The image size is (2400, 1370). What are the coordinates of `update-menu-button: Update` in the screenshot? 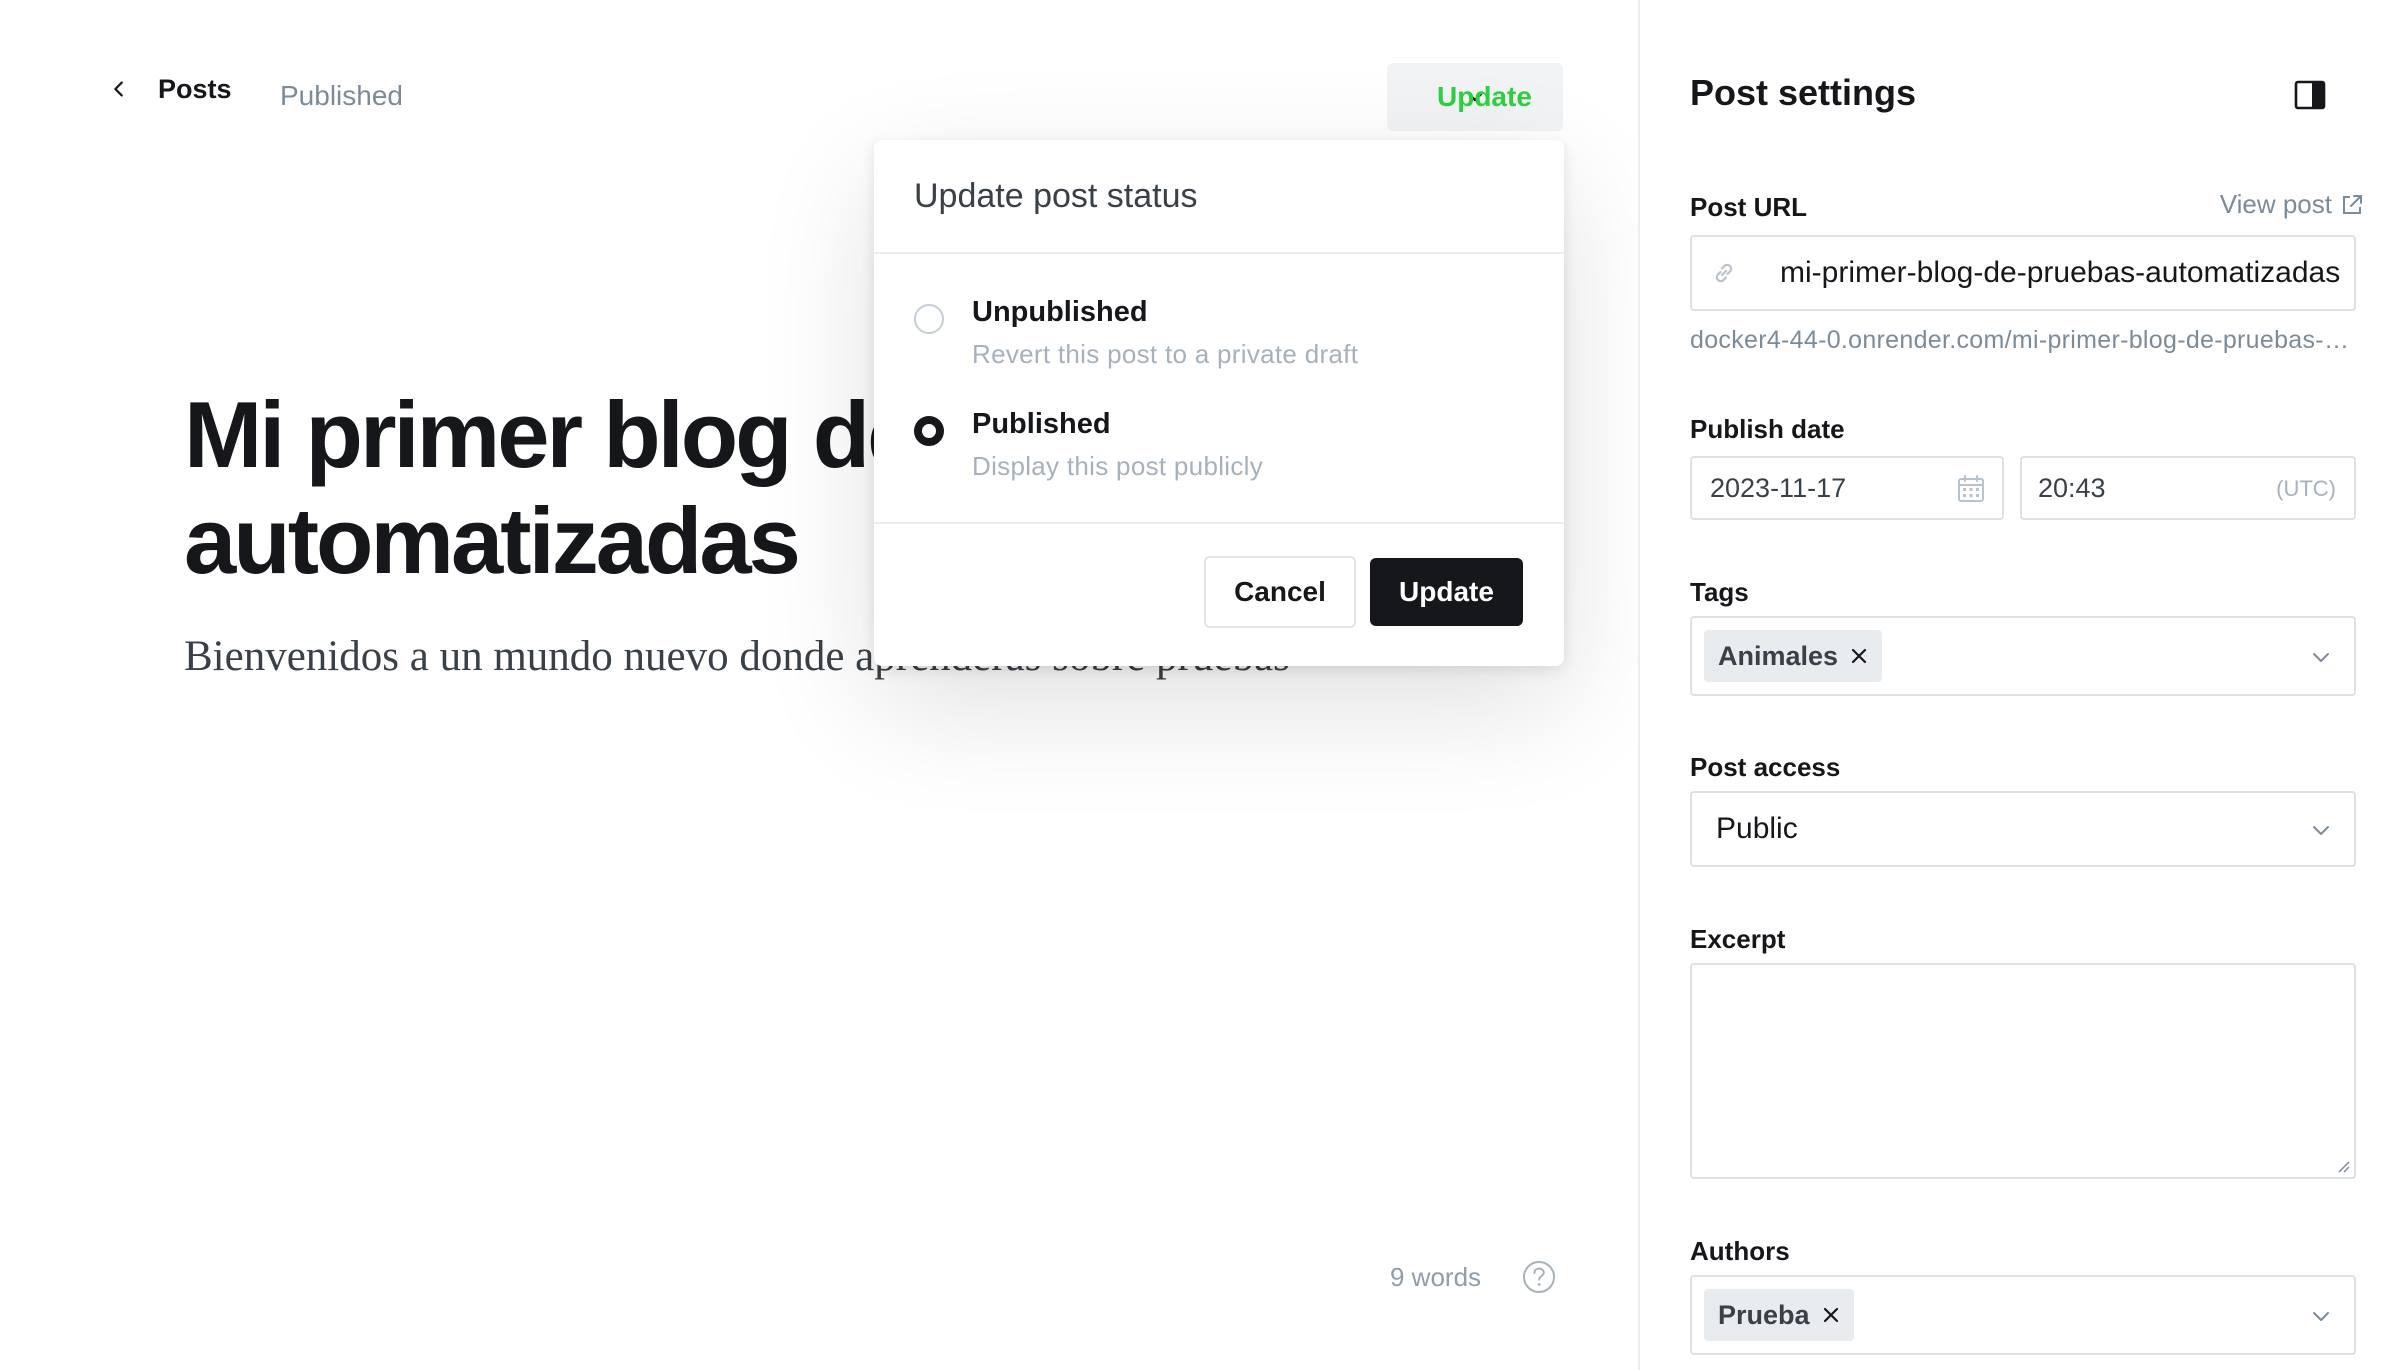 It's located at (1475, 97).